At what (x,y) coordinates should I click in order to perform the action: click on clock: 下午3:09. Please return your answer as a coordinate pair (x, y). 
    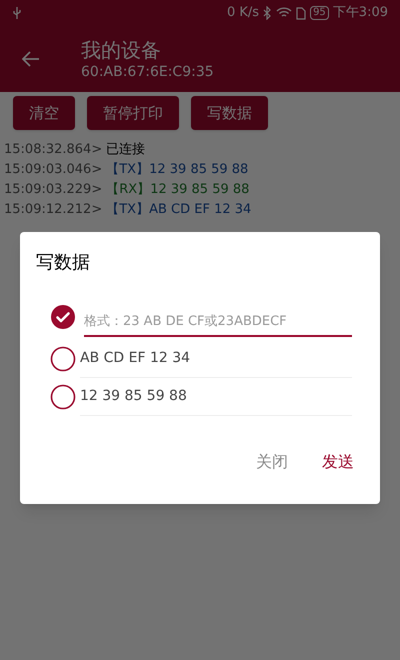
    Looking at the image, I should click on (360, 13).